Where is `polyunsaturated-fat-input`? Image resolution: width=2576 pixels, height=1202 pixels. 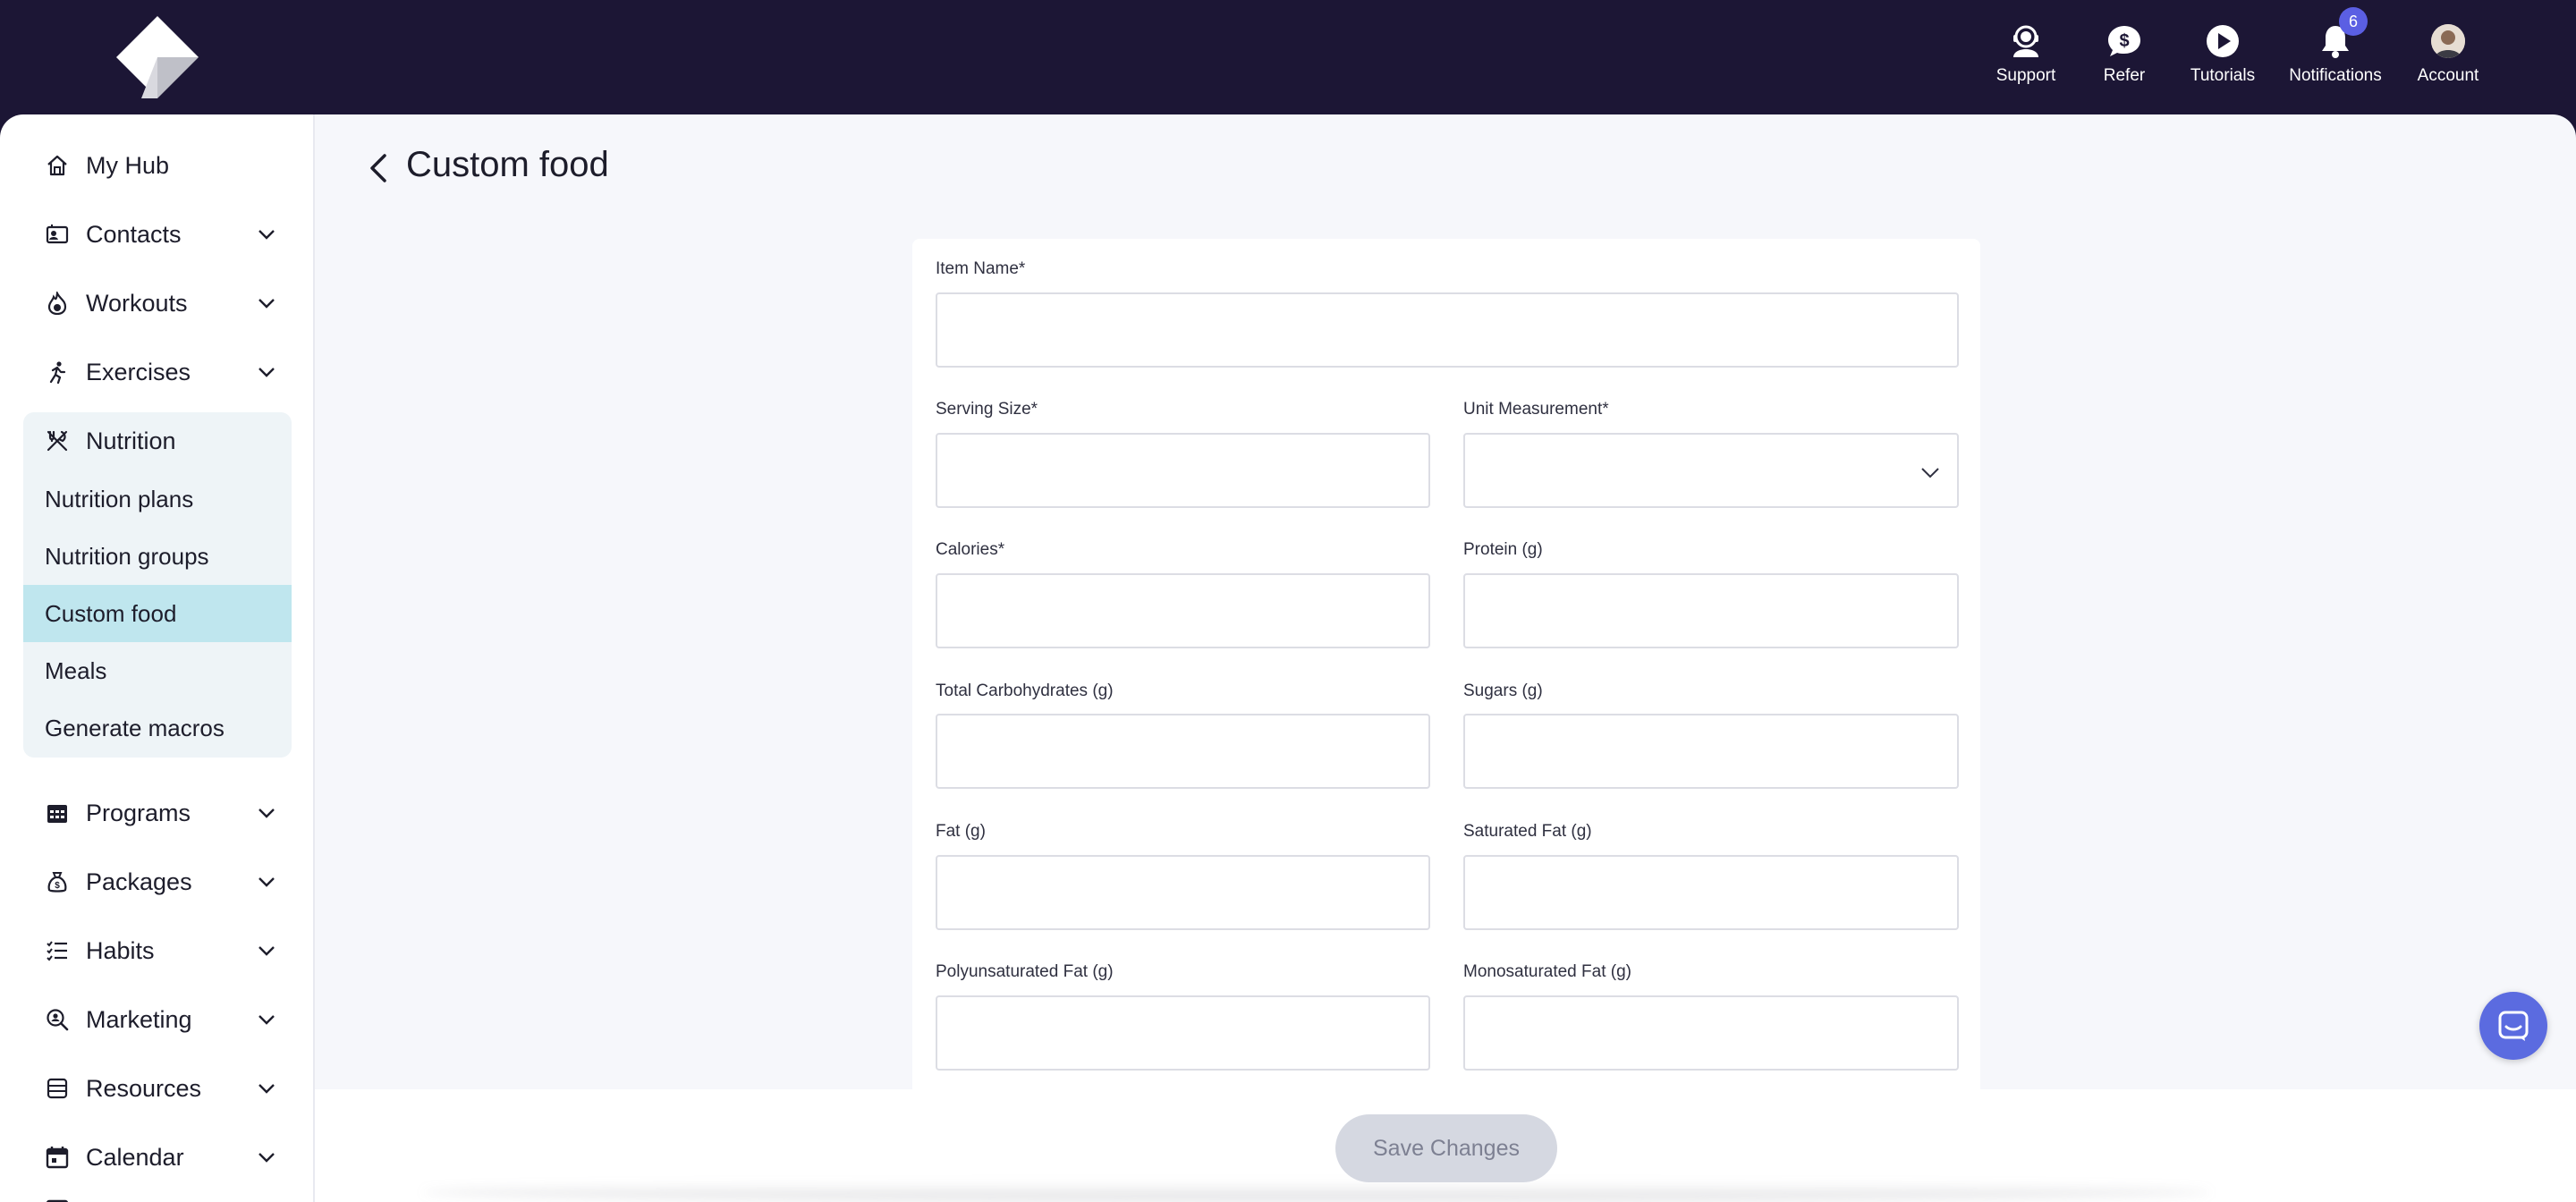 polyunsaturated-fat-input is located at coordinates (1183, 1033).